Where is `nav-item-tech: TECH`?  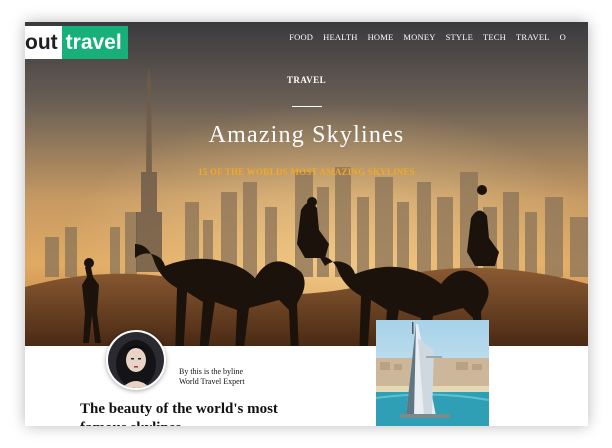 nav-item-tech: TECH is located at coordinates (494, 37).